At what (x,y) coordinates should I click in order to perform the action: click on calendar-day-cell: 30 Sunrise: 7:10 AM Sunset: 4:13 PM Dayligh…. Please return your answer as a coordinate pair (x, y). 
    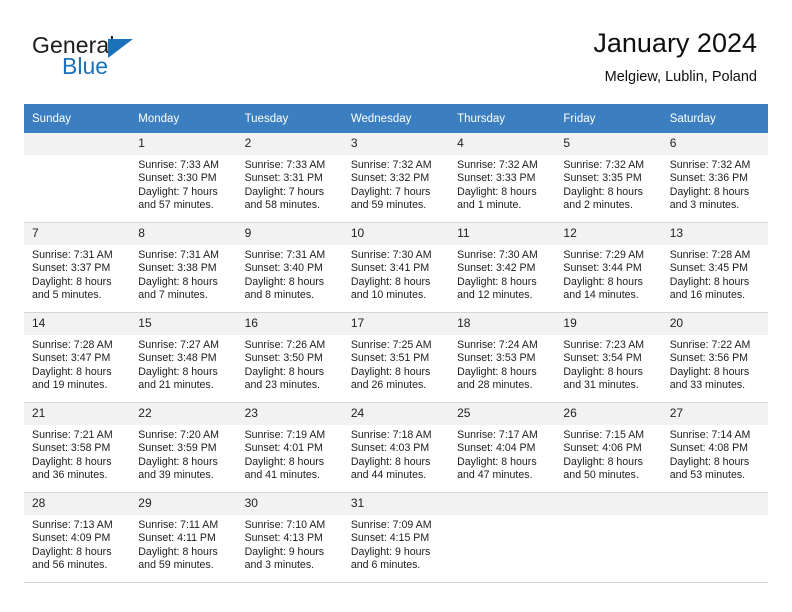
    Looking at the image, I should click on (289, 537).